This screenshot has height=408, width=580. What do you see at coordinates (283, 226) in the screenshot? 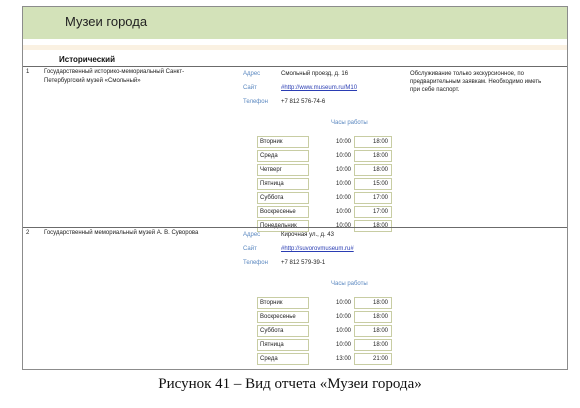
I see `day-cell: Понедельник` at bounding box center [283, 226].